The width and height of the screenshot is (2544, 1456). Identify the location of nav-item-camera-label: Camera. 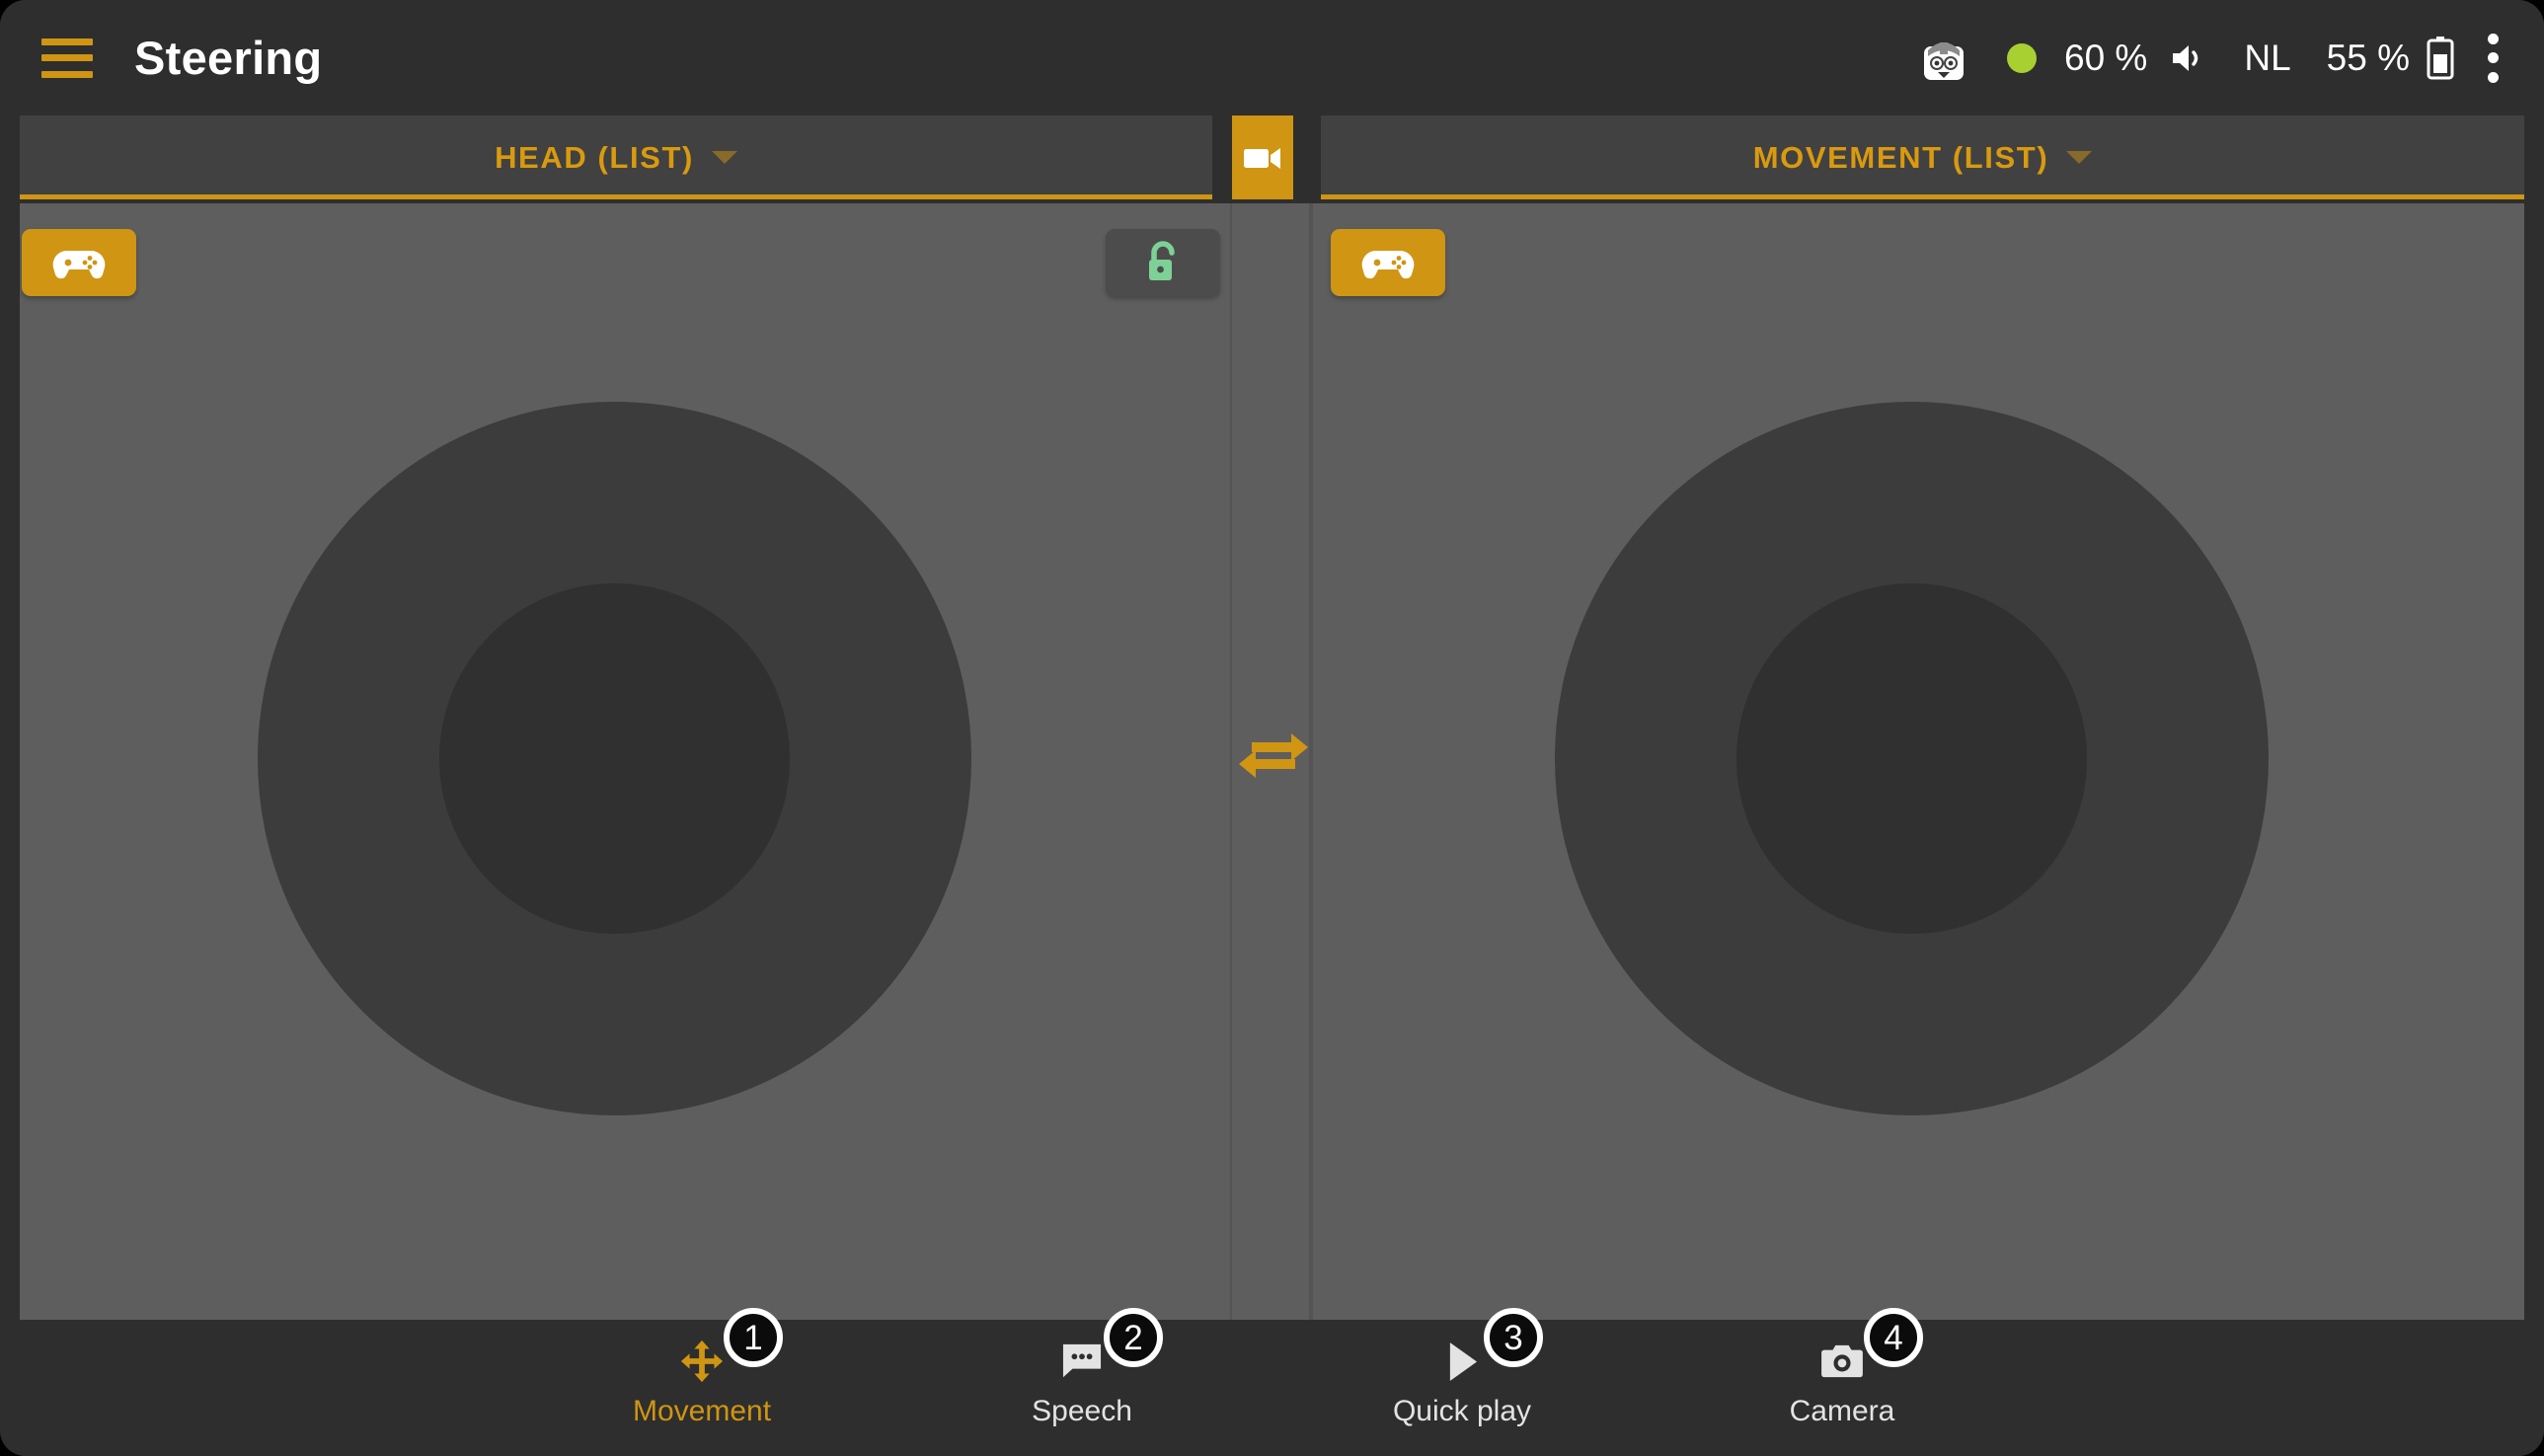
(1842, 1411).